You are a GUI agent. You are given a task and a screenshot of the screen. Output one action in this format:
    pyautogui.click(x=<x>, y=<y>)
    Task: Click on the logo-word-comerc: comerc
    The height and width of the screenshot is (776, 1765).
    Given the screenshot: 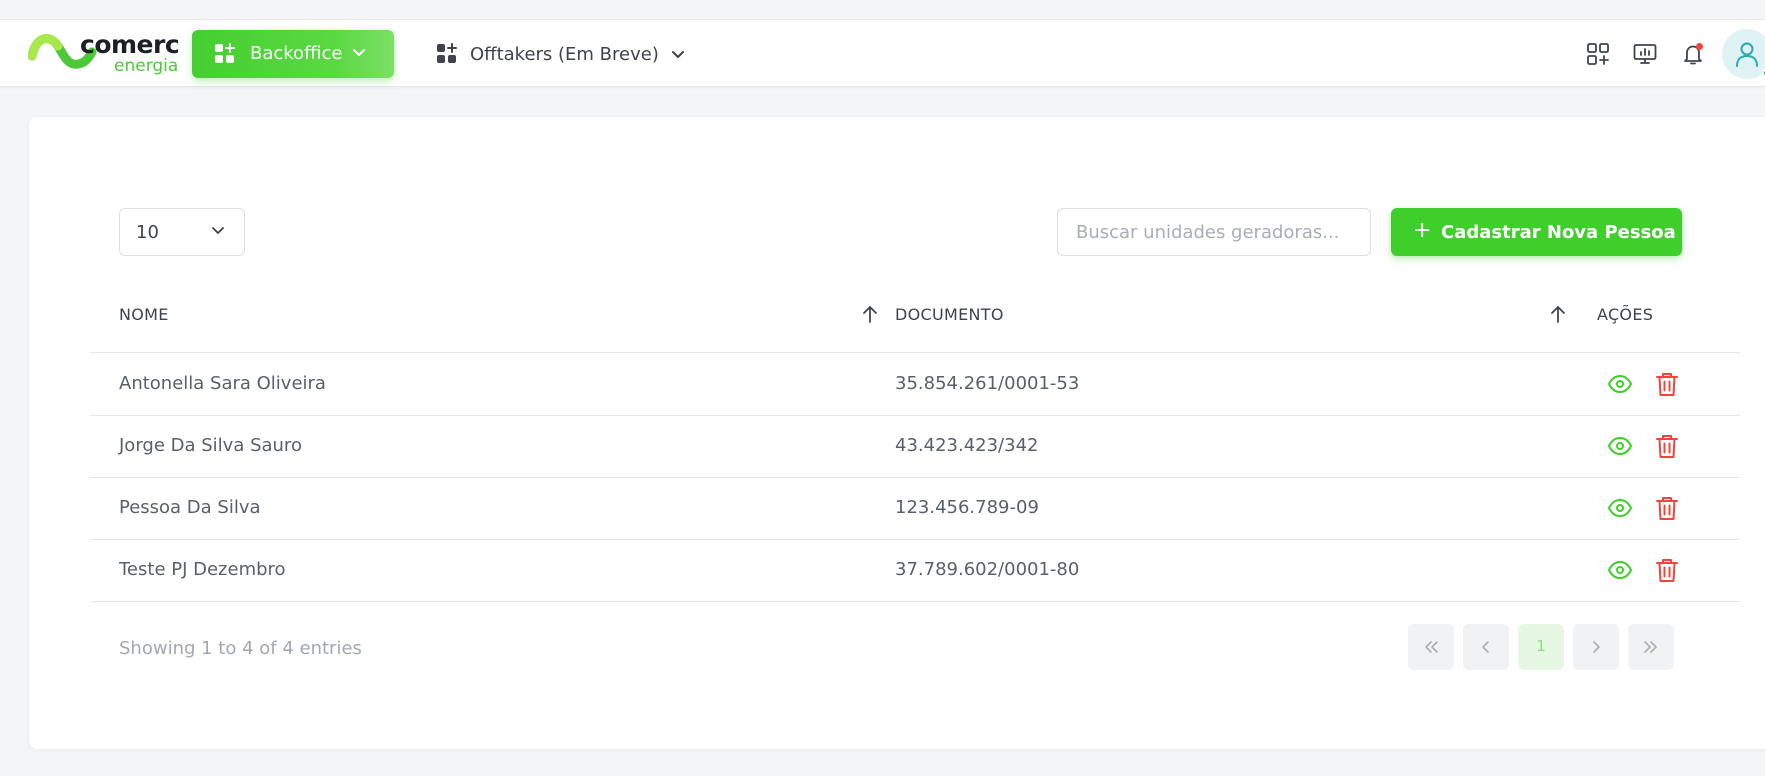 What is the action you would take?
    pyautogui.click(x=130, y=44)
    